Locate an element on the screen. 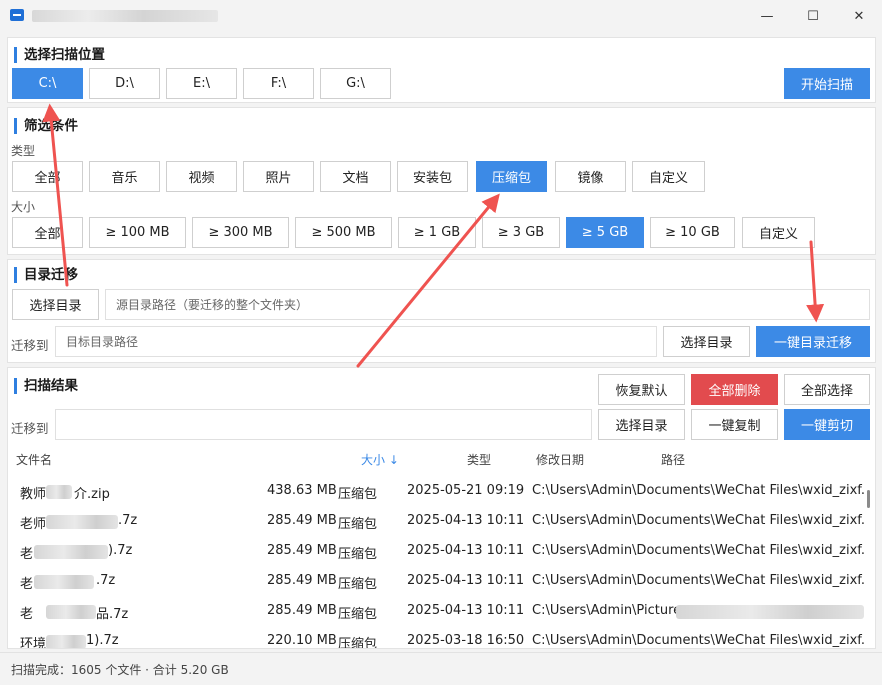 The image size is (882, 685). size-100mb-button: ≥ 100 MB is located at coordinates (137, 232).